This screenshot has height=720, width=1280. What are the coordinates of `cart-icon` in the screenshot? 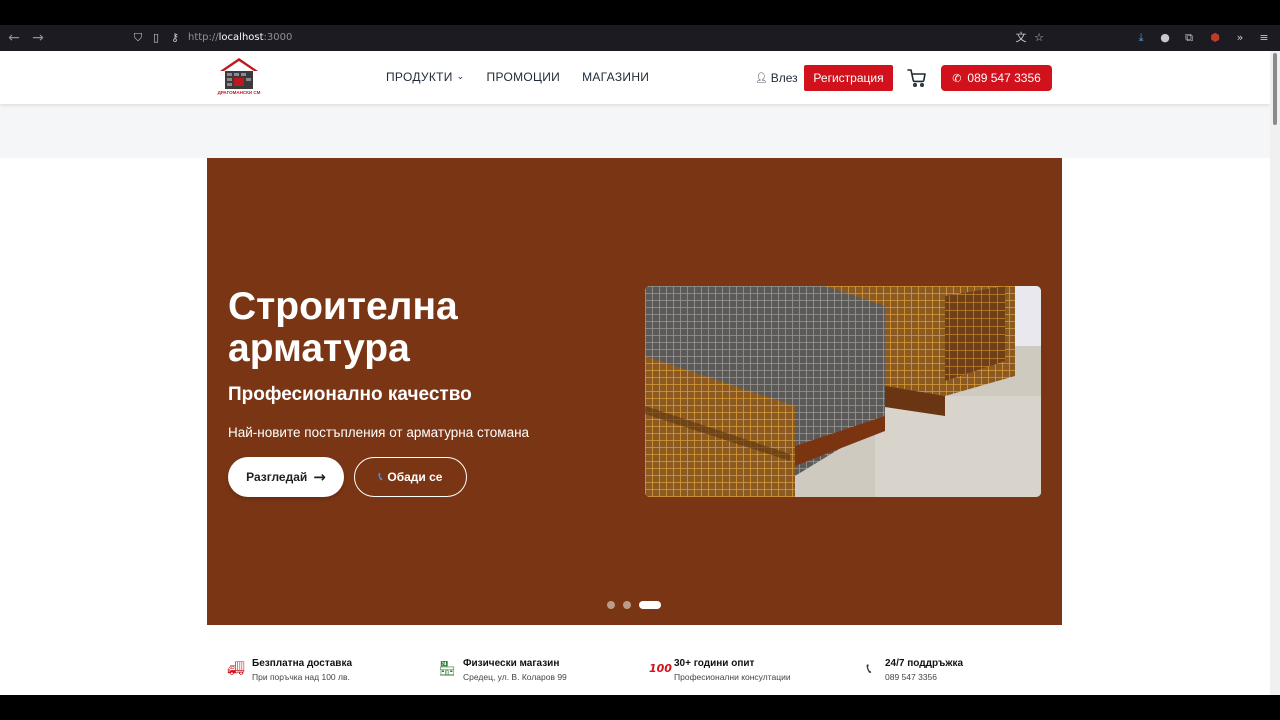 It's located at (917, 78).